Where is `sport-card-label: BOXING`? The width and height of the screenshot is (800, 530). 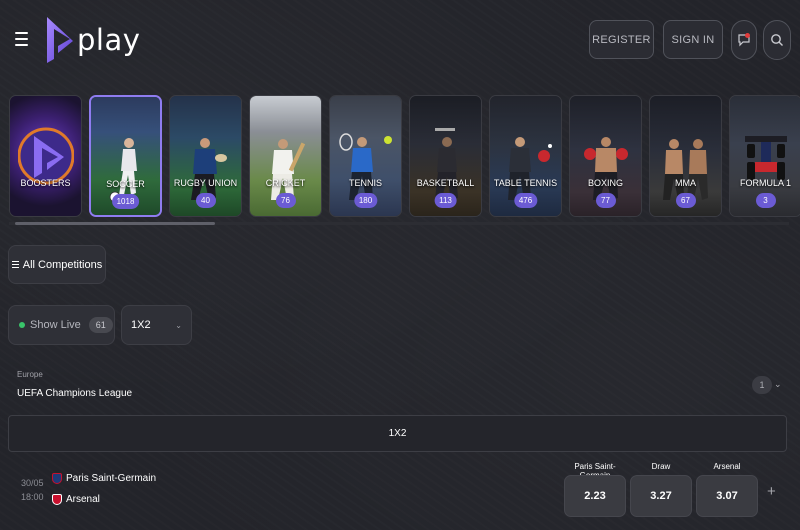 sport-card-label: BOXING is located at coordinates (605, 183).